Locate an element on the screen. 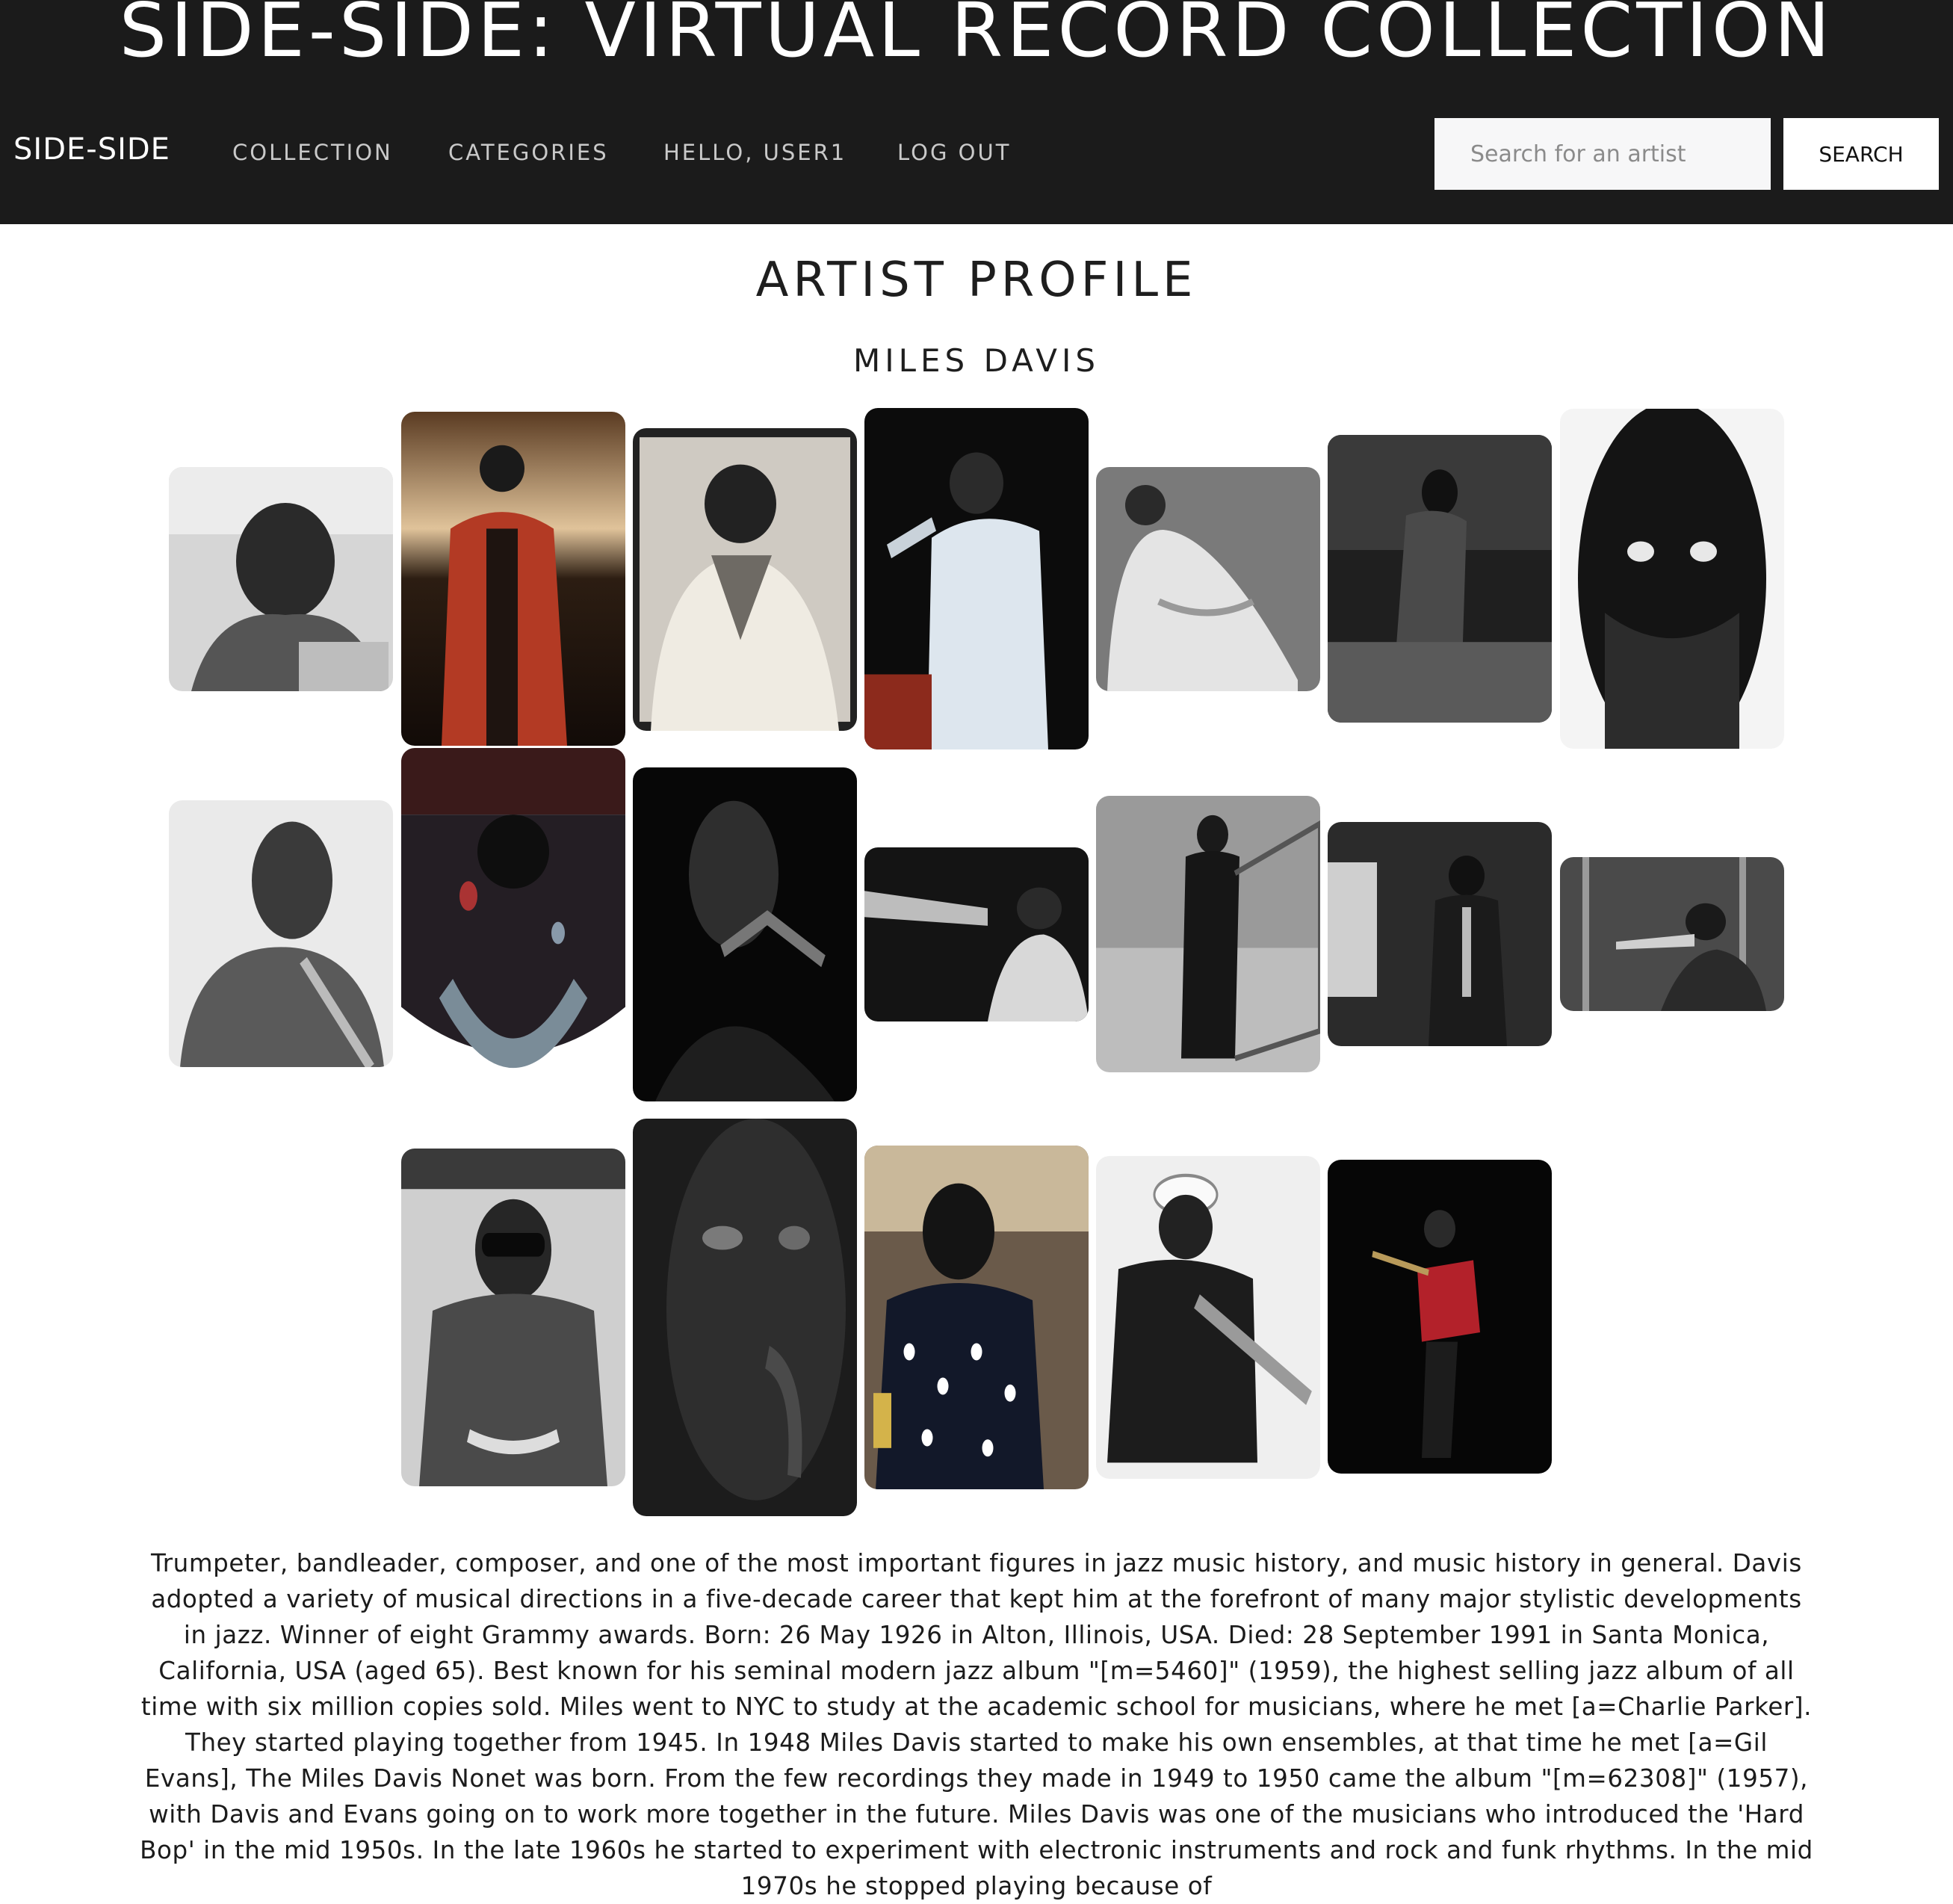  nav-logout-link: LOG OUT is located at coordinates (954, 152).